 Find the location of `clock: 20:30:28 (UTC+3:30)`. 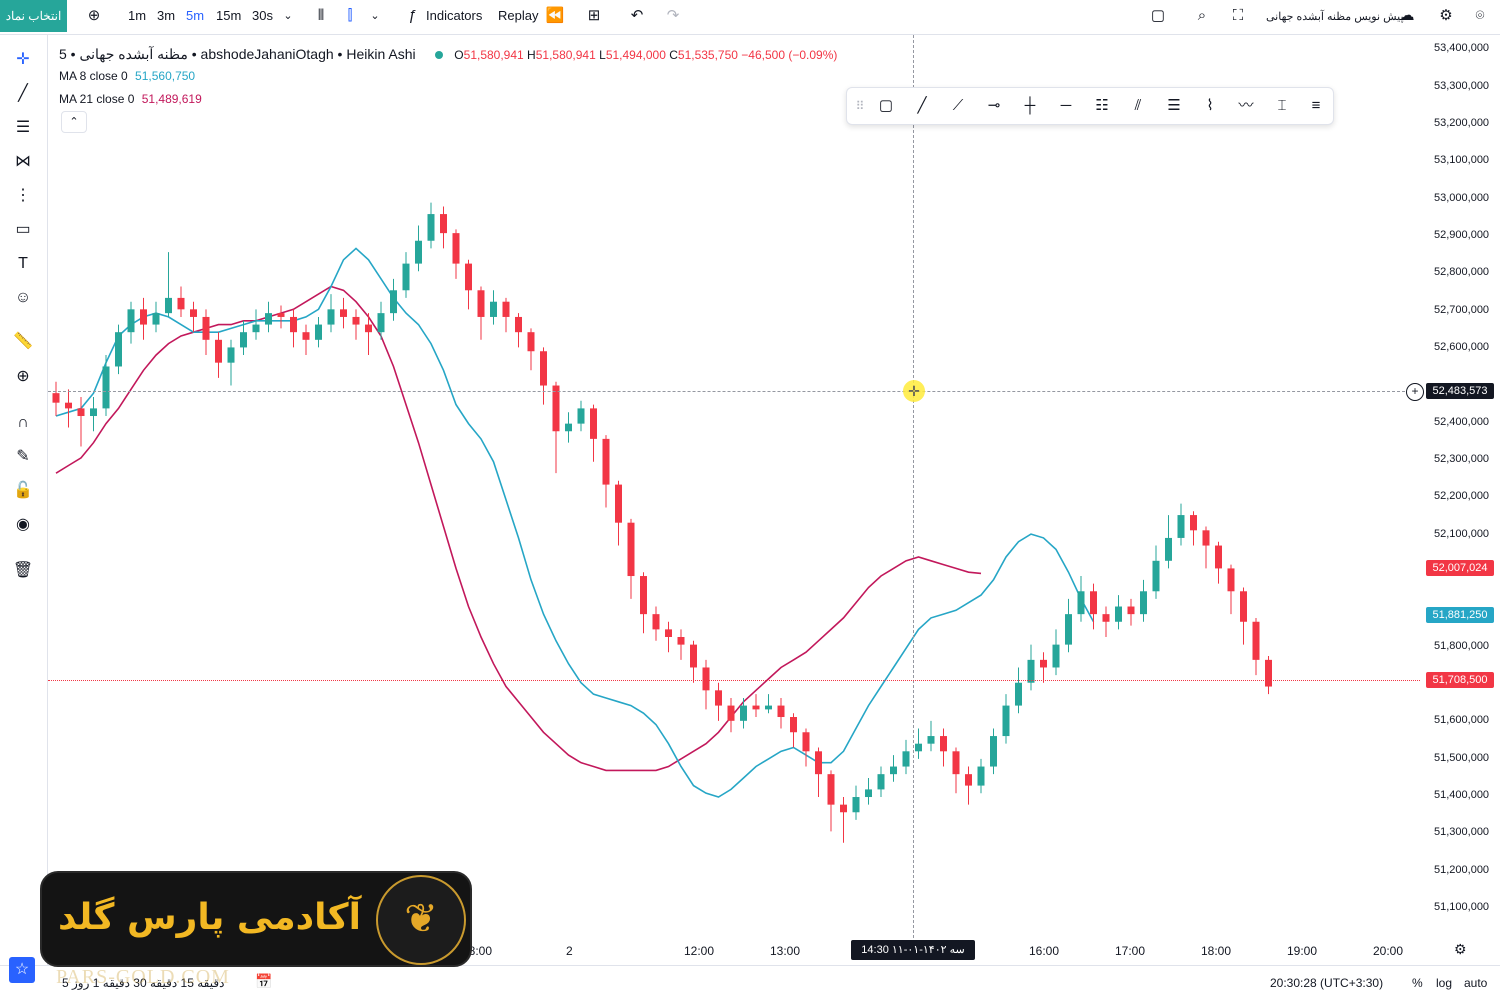

clock: 20:30:28 (UTC+3:30) is located at coordinates (1326, 983).